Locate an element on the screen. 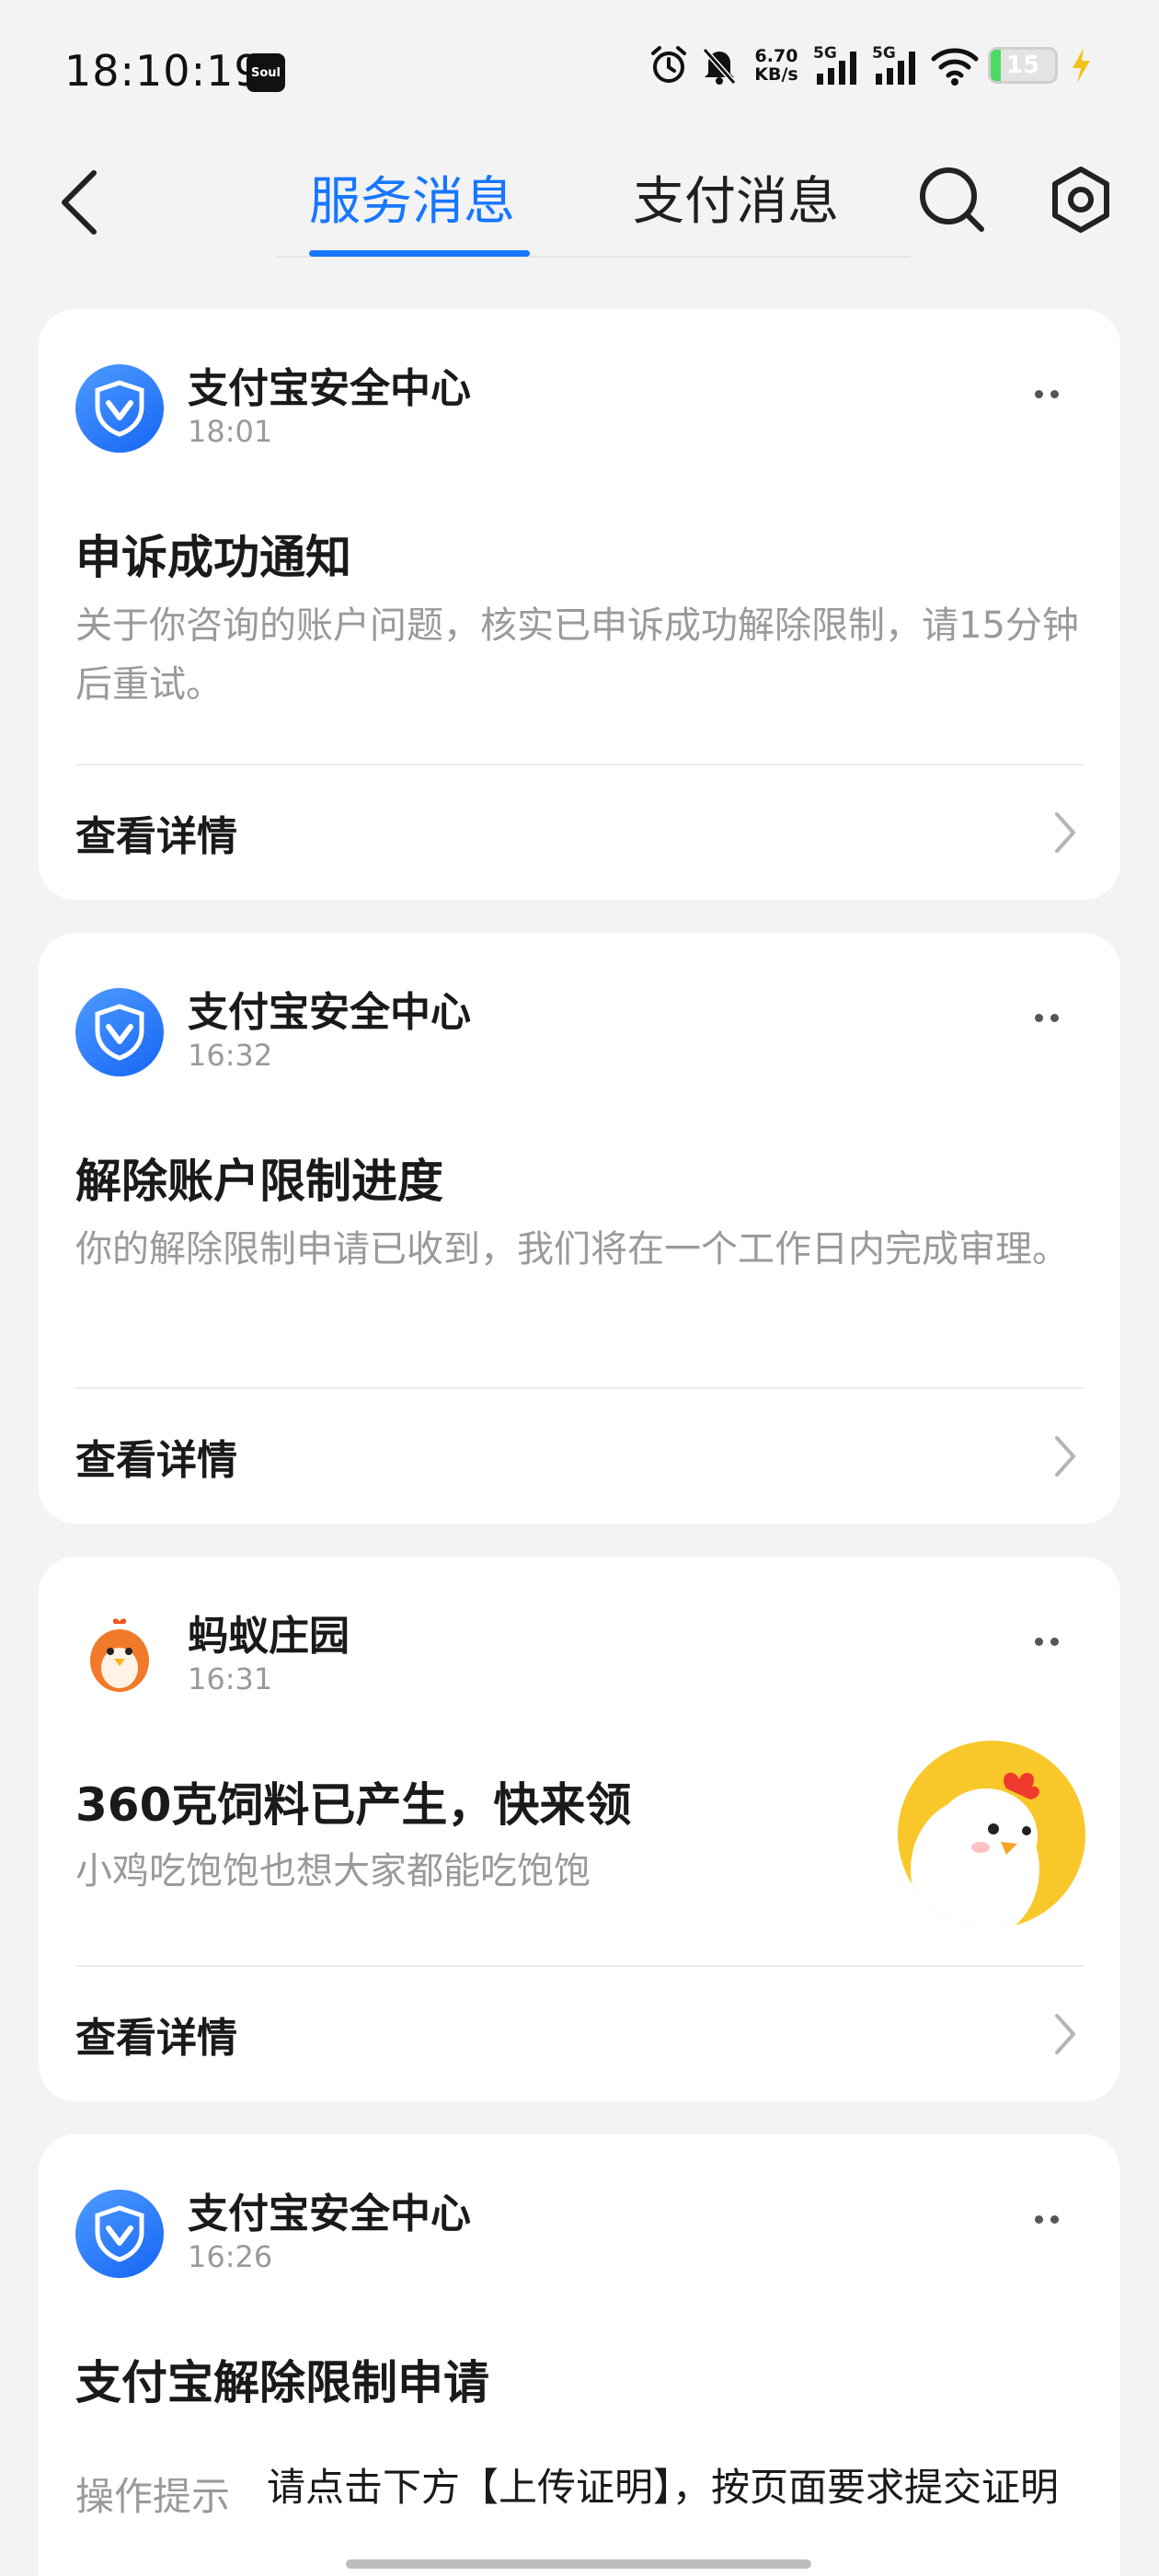 This screenshot has width=1159, height=2576. sender-name: 蚂蚁庄园 is located at coordinates (269, 1636).